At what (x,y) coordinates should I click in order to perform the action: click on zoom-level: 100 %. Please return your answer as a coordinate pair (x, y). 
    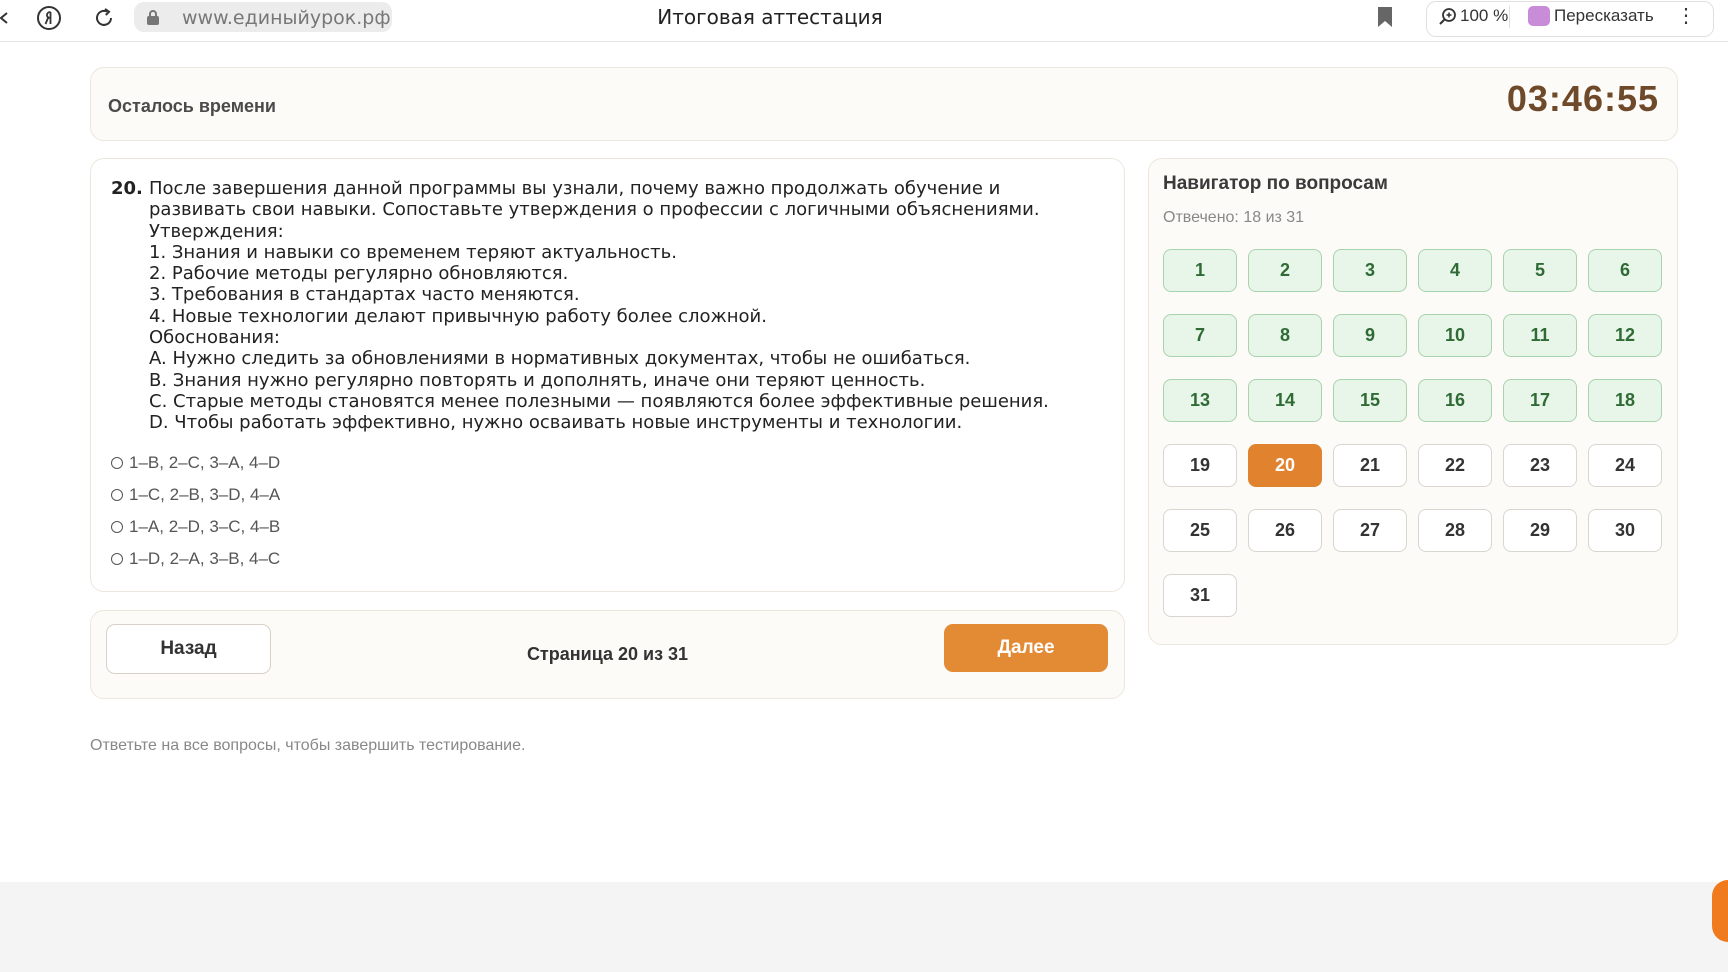
    Looking at the image, I should click on (1484, 16).